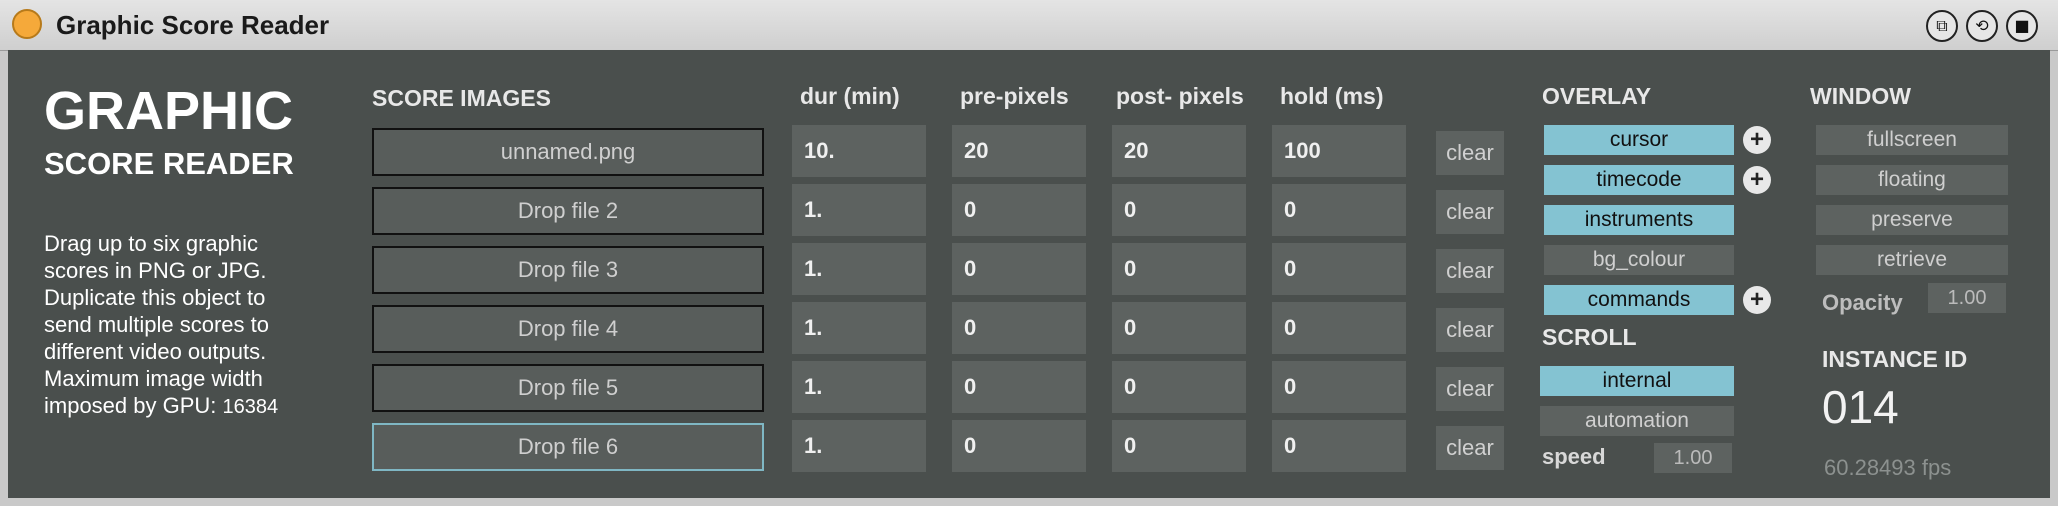 The height and width of the screenshot is (506, 2058). What do you see at coordinates (1019, 446) in the screenshot?
I see `pre-pixels-field-6: 0` at bounding box center [1019, 446].